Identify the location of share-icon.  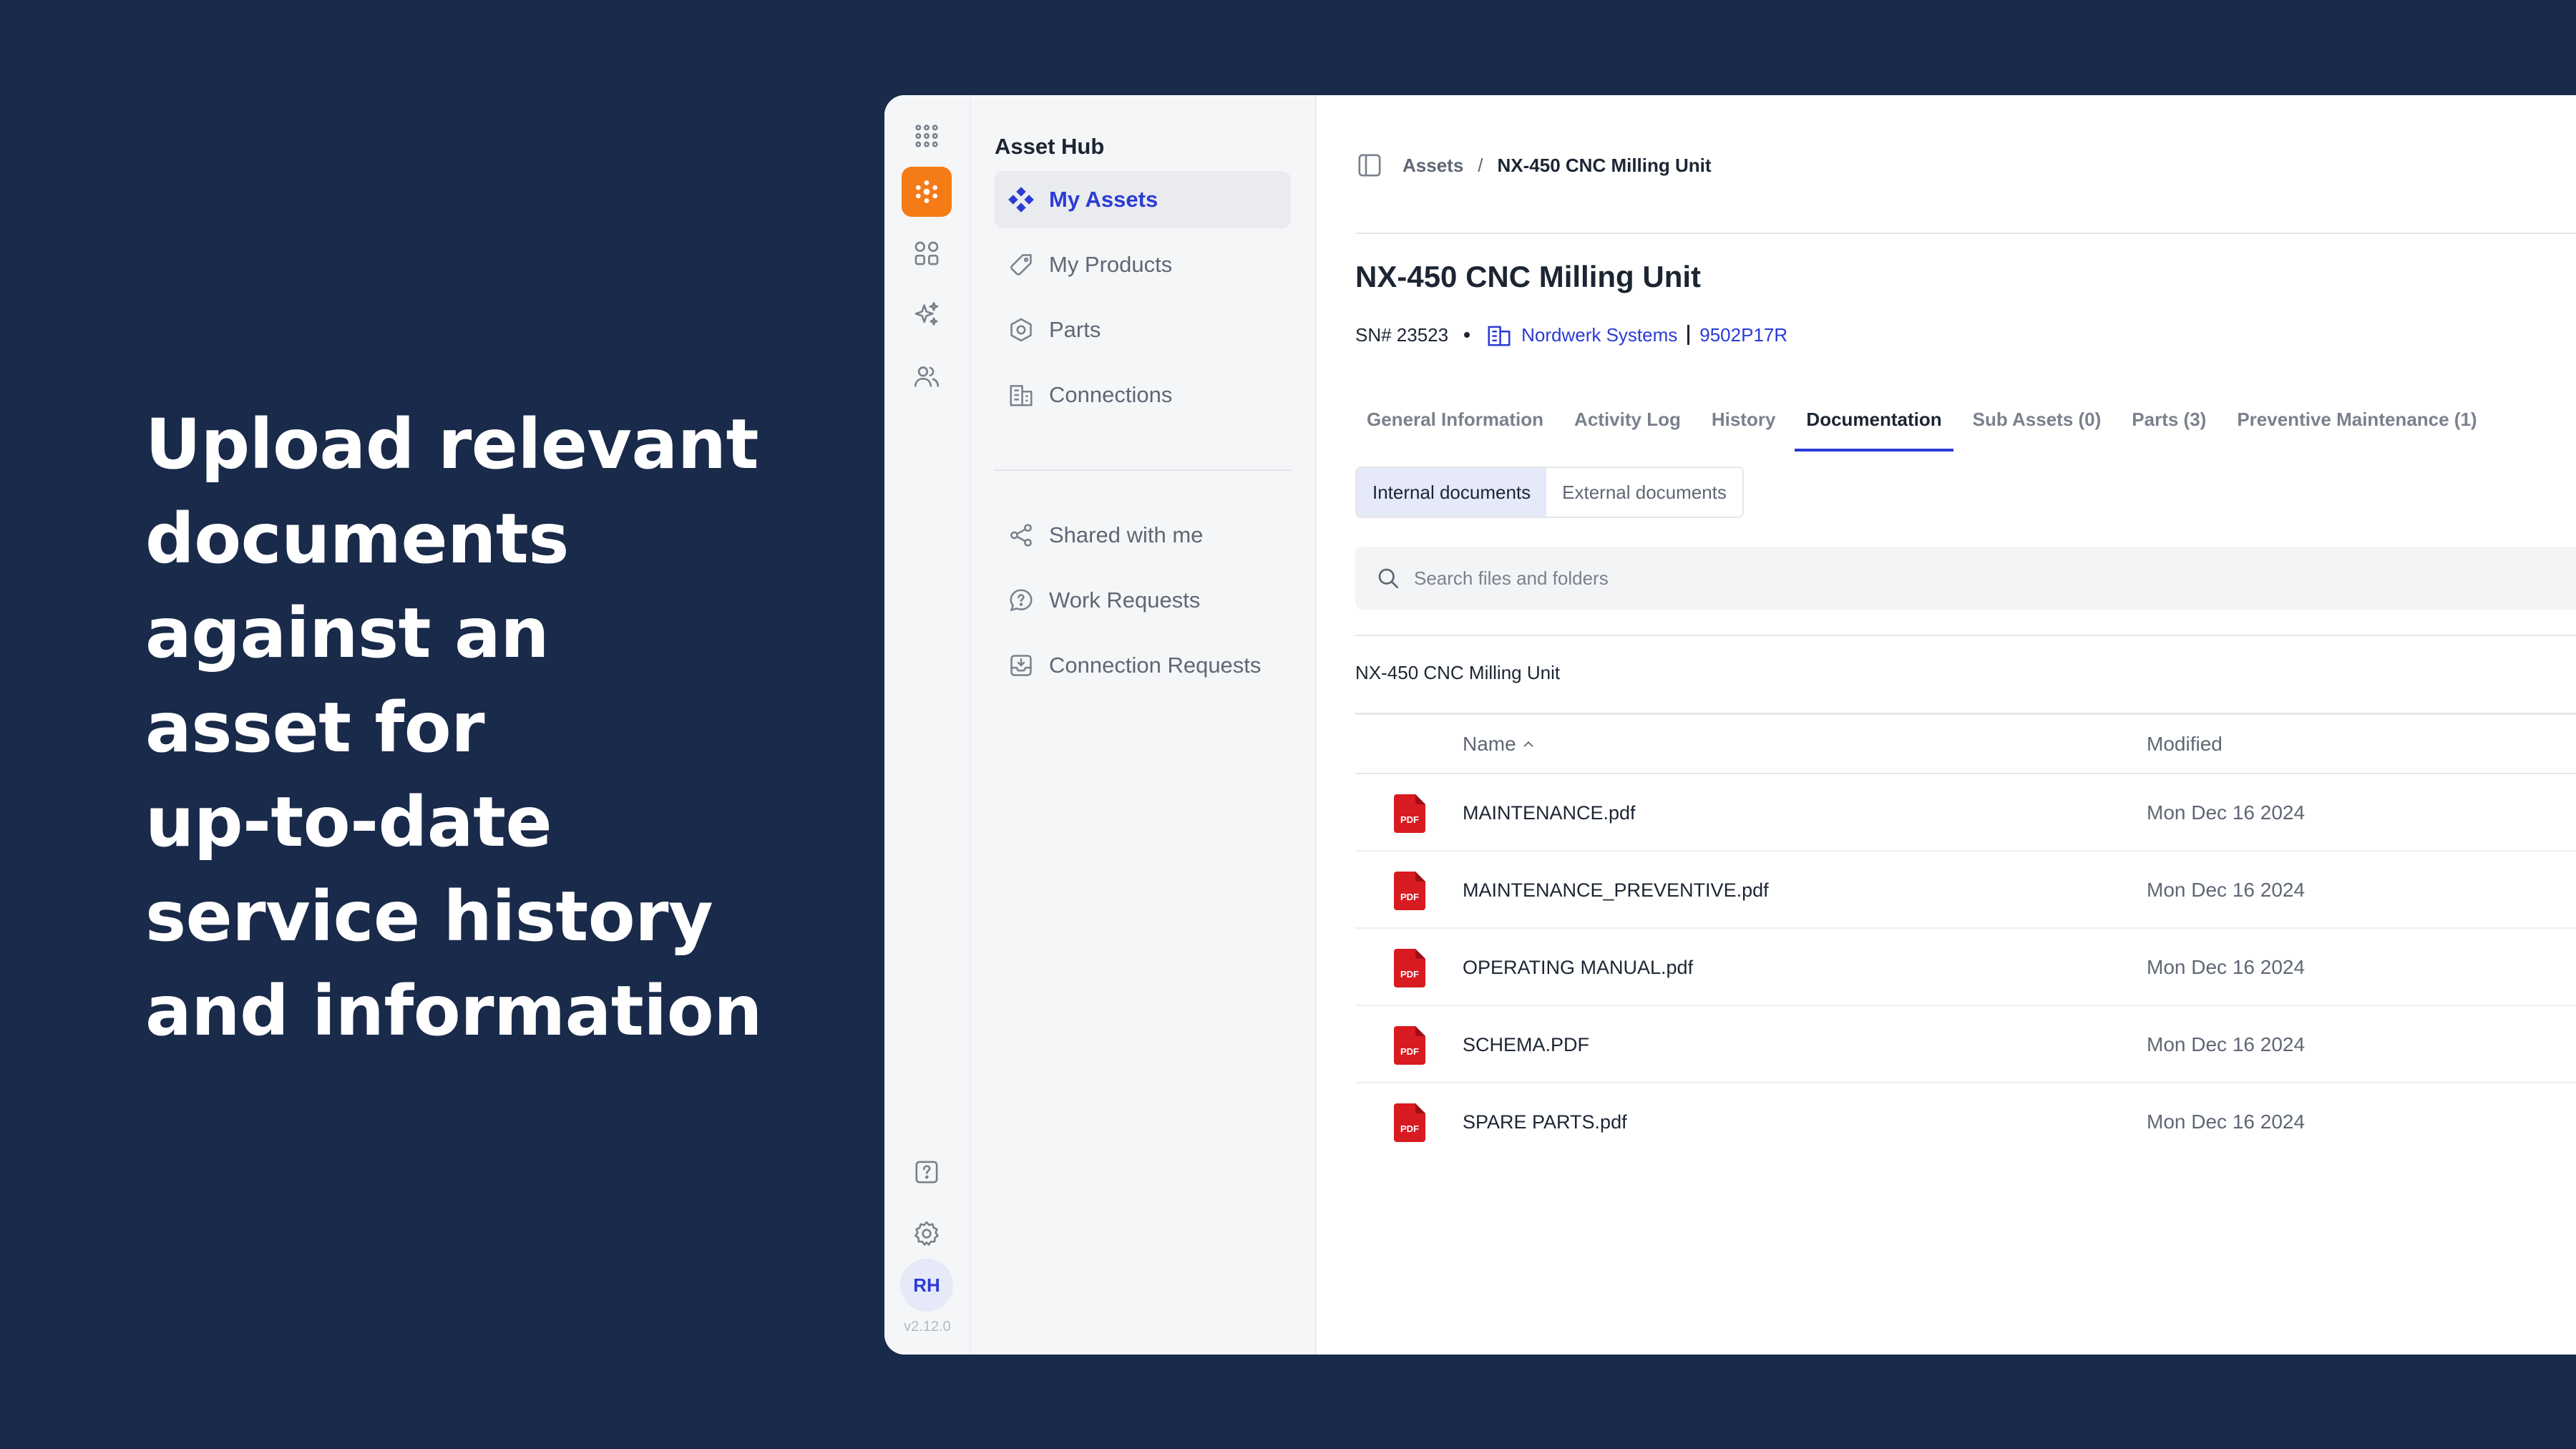
(1021, 535).